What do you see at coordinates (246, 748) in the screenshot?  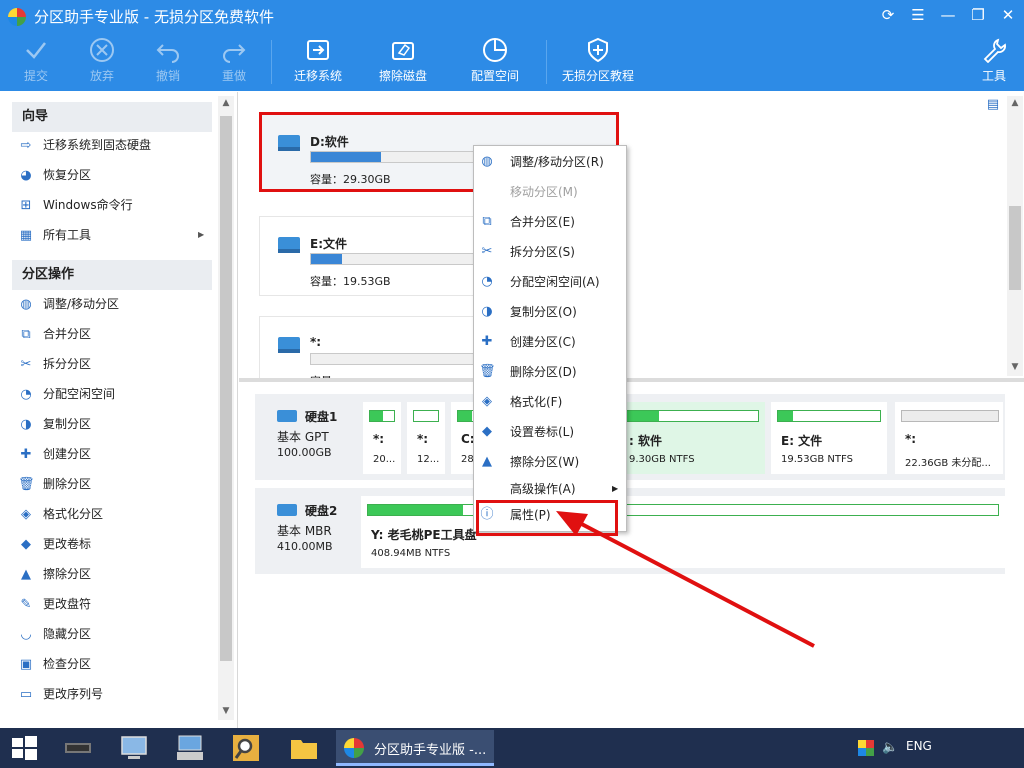 I see `search-magnifier-icon` at bounding box center [246, 748].